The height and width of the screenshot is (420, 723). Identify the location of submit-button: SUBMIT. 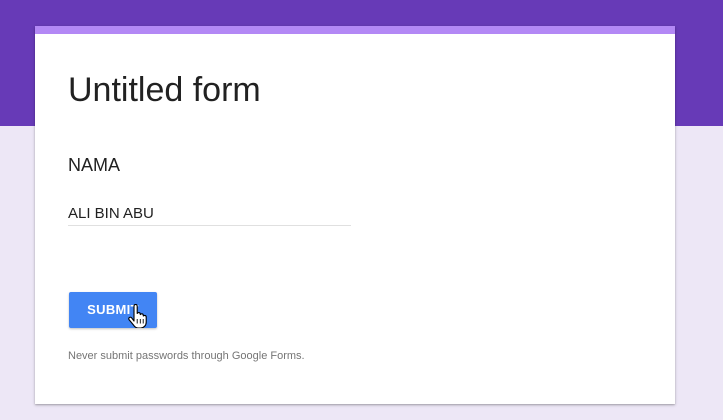
(113, 310).